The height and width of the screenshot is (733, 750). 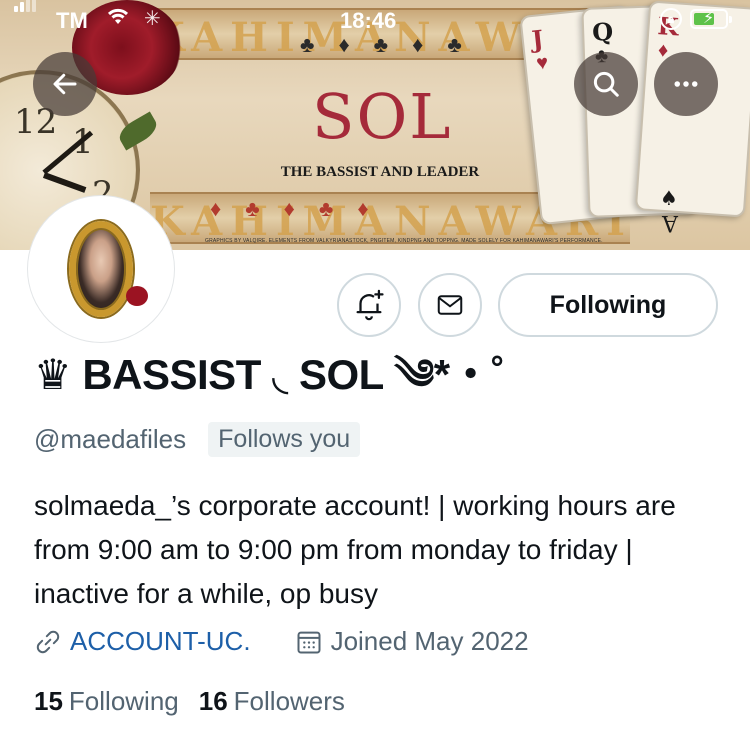 I want to click on following-button: Following, so click(x=608, y=305).